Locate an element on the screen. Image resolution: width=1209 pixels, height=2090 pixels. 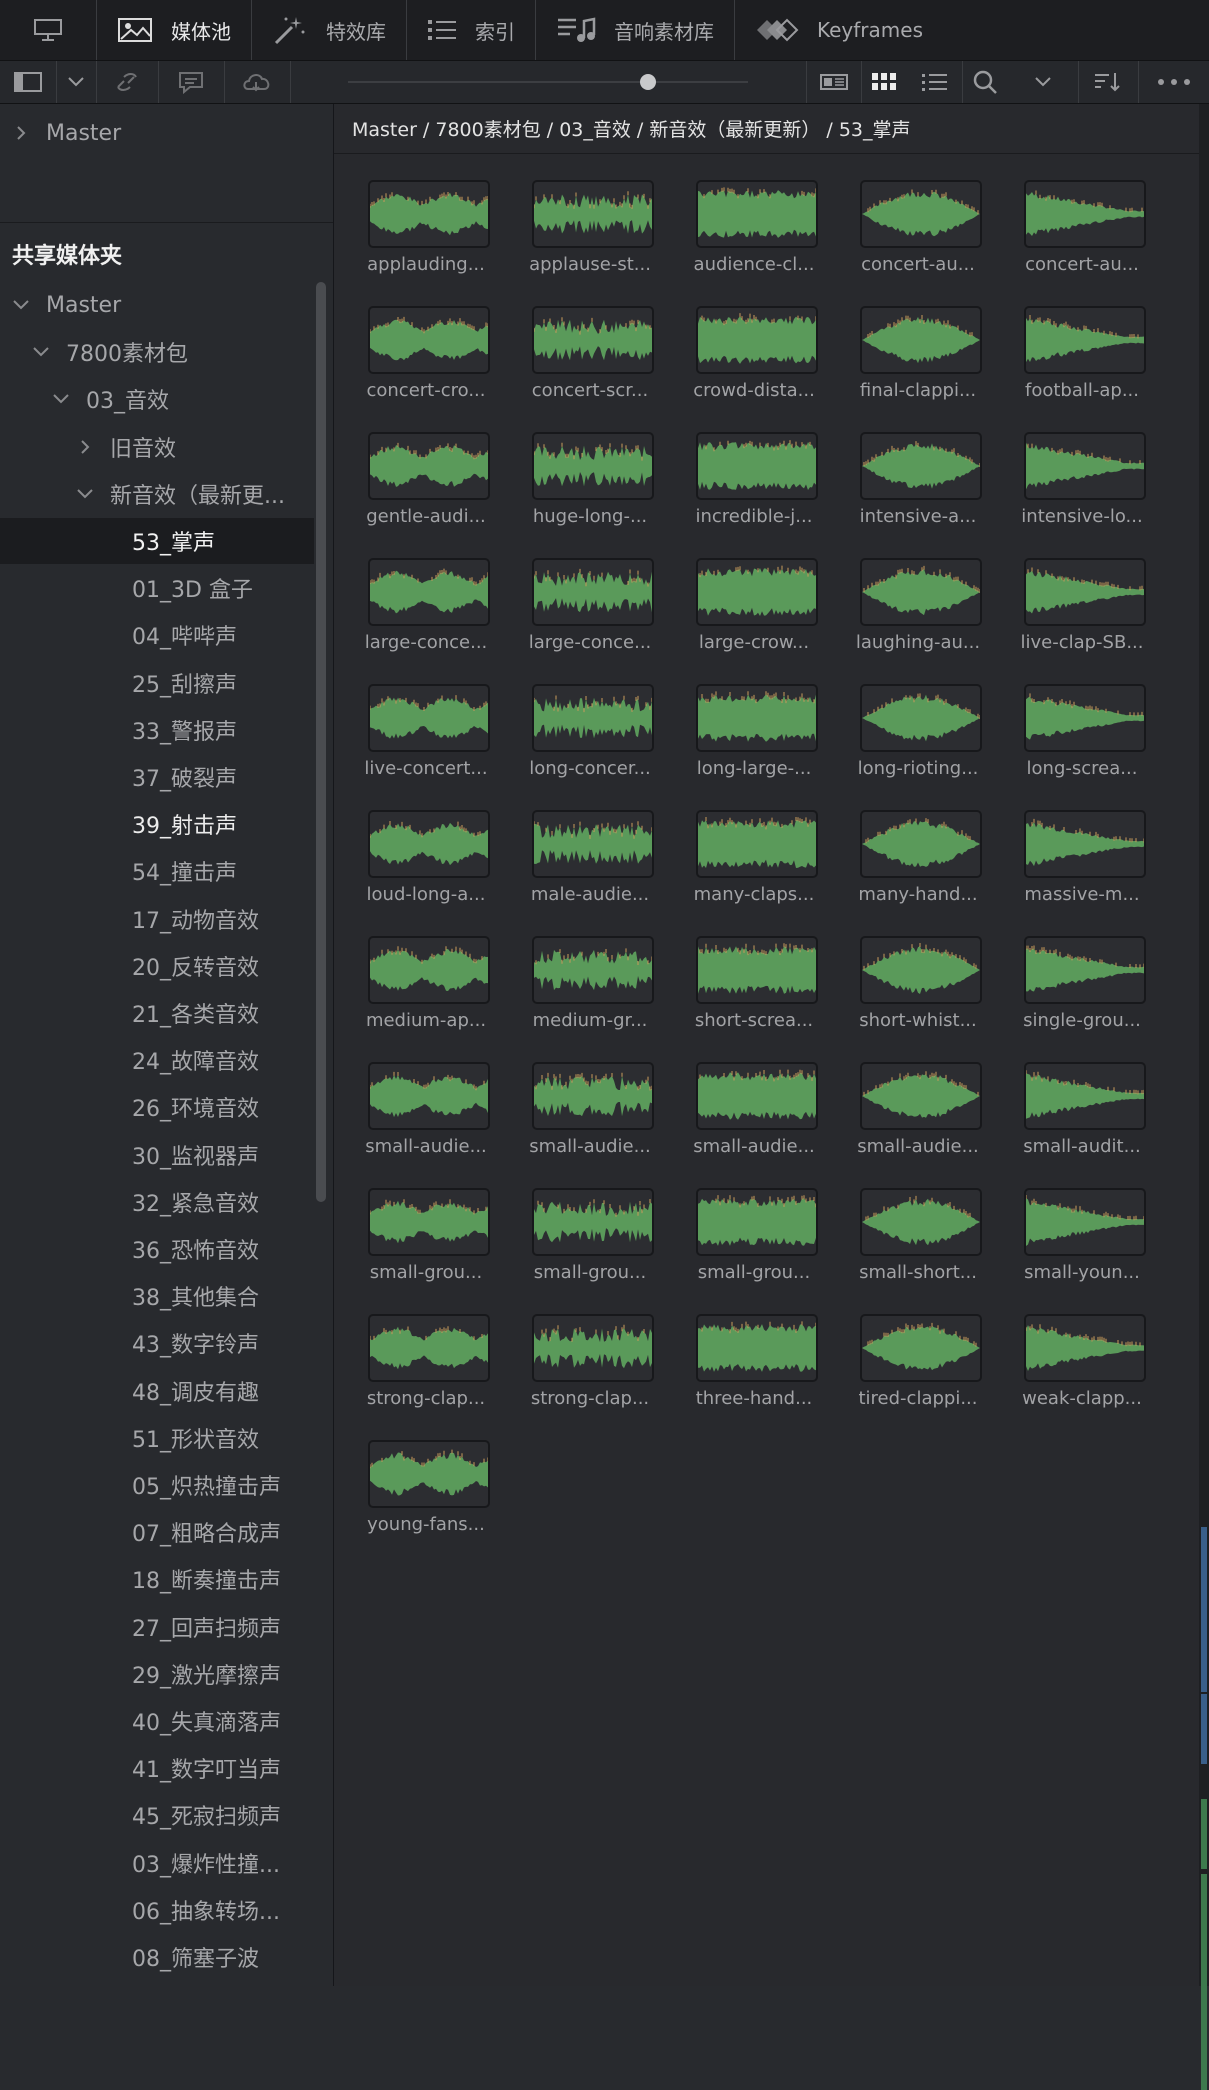
bin-item: 24_故障音效 is located at coordinates (157, 1060).